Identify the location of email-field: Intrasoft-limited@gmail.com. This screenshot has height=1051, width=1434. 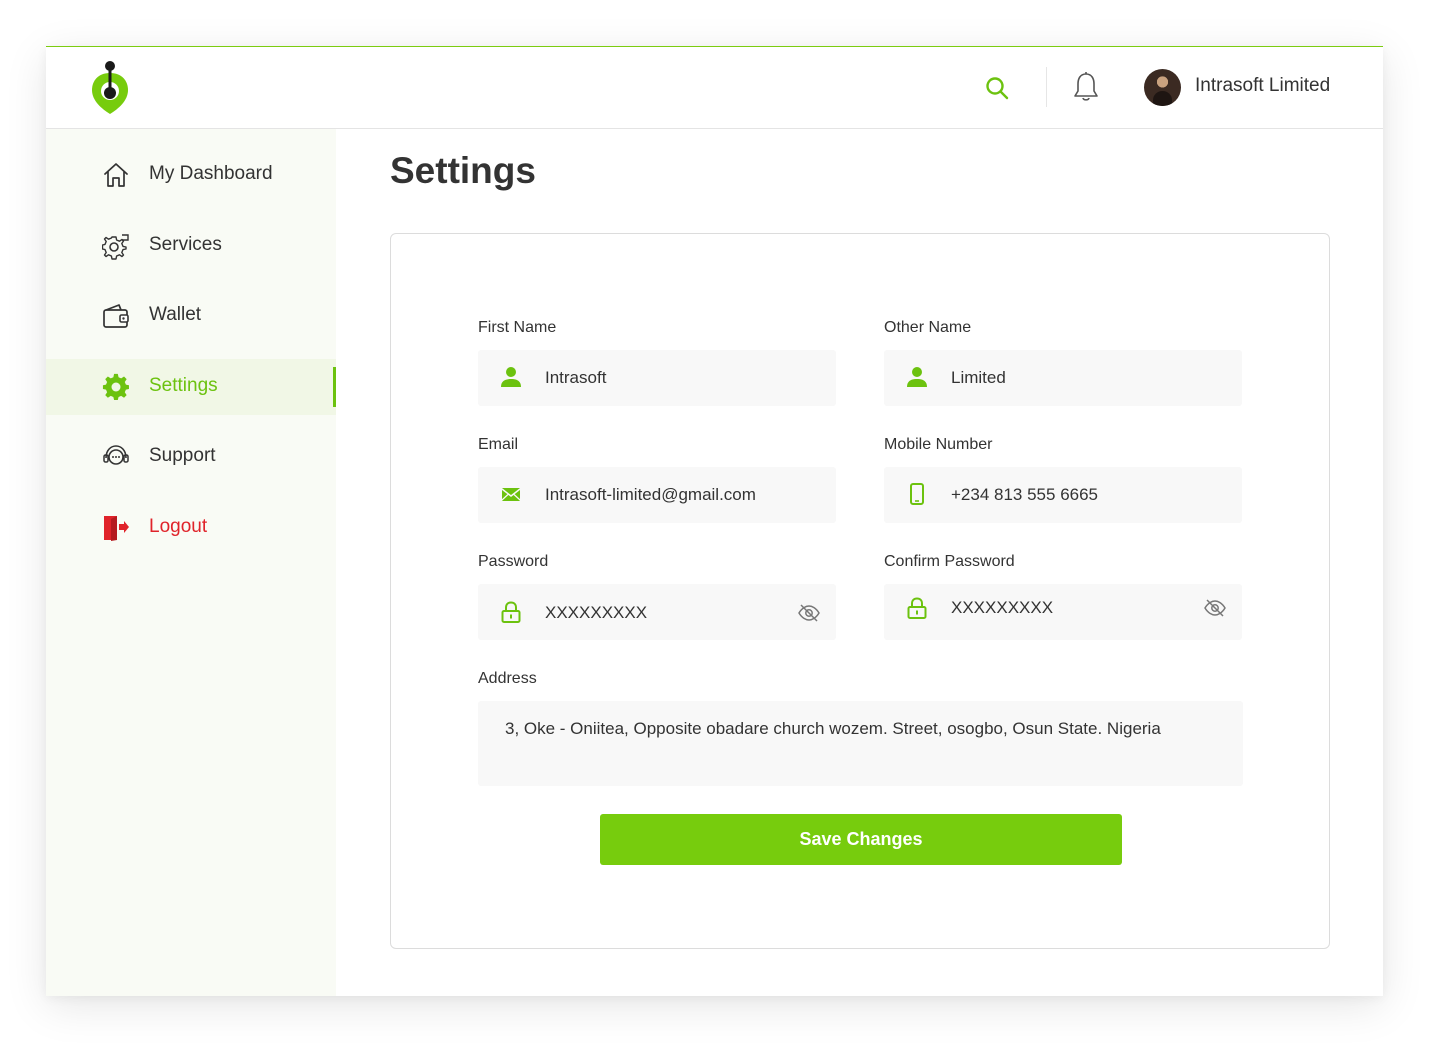
(657, 495).